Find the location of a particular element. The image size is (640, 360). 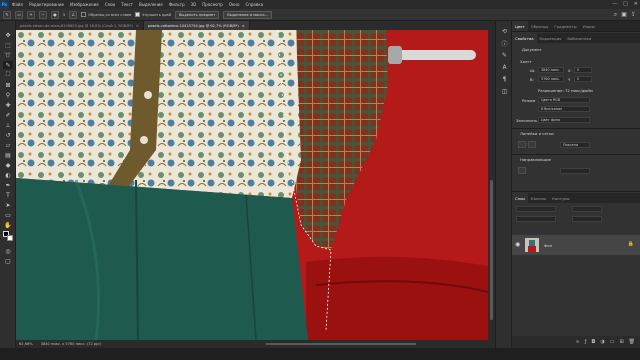

scrollbar-thumb is located at coordinates (491, 250).